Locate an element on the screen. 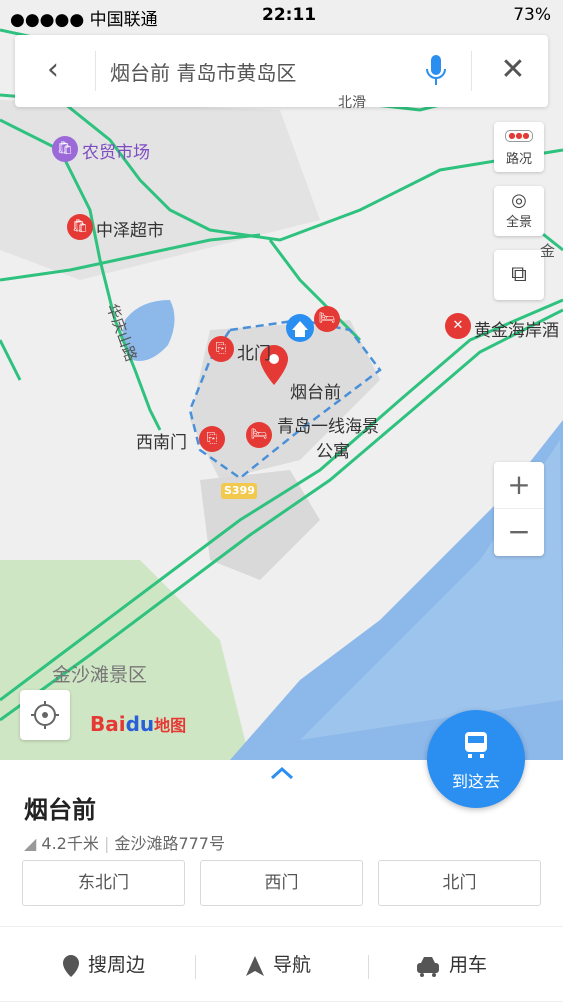 The image size is (563, 1002). navigate-button: 导航 is located at coordinates (278, 965).